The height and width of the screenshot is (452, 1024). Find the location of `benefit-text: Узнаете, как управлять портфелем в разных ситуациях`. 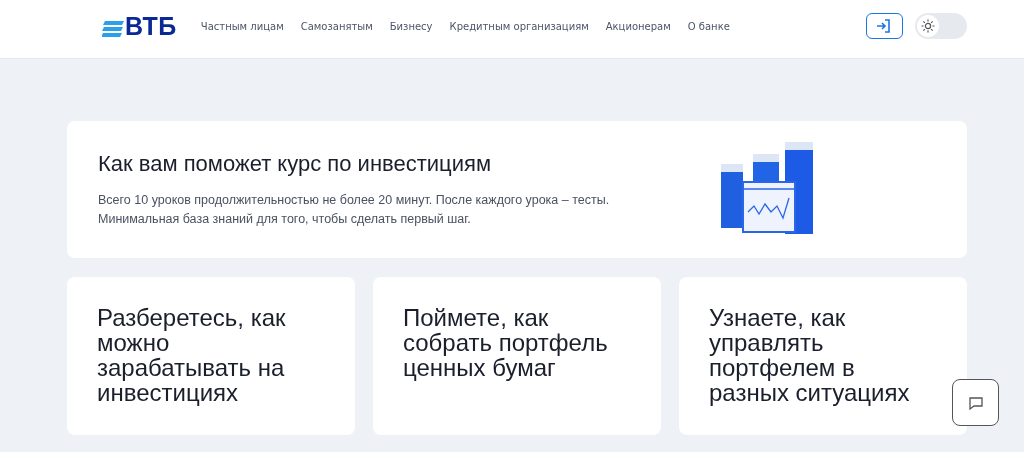

benefit-text: Узнаете, как управлять портфелем в разных ситуациях is located at coordinates (810, 355).